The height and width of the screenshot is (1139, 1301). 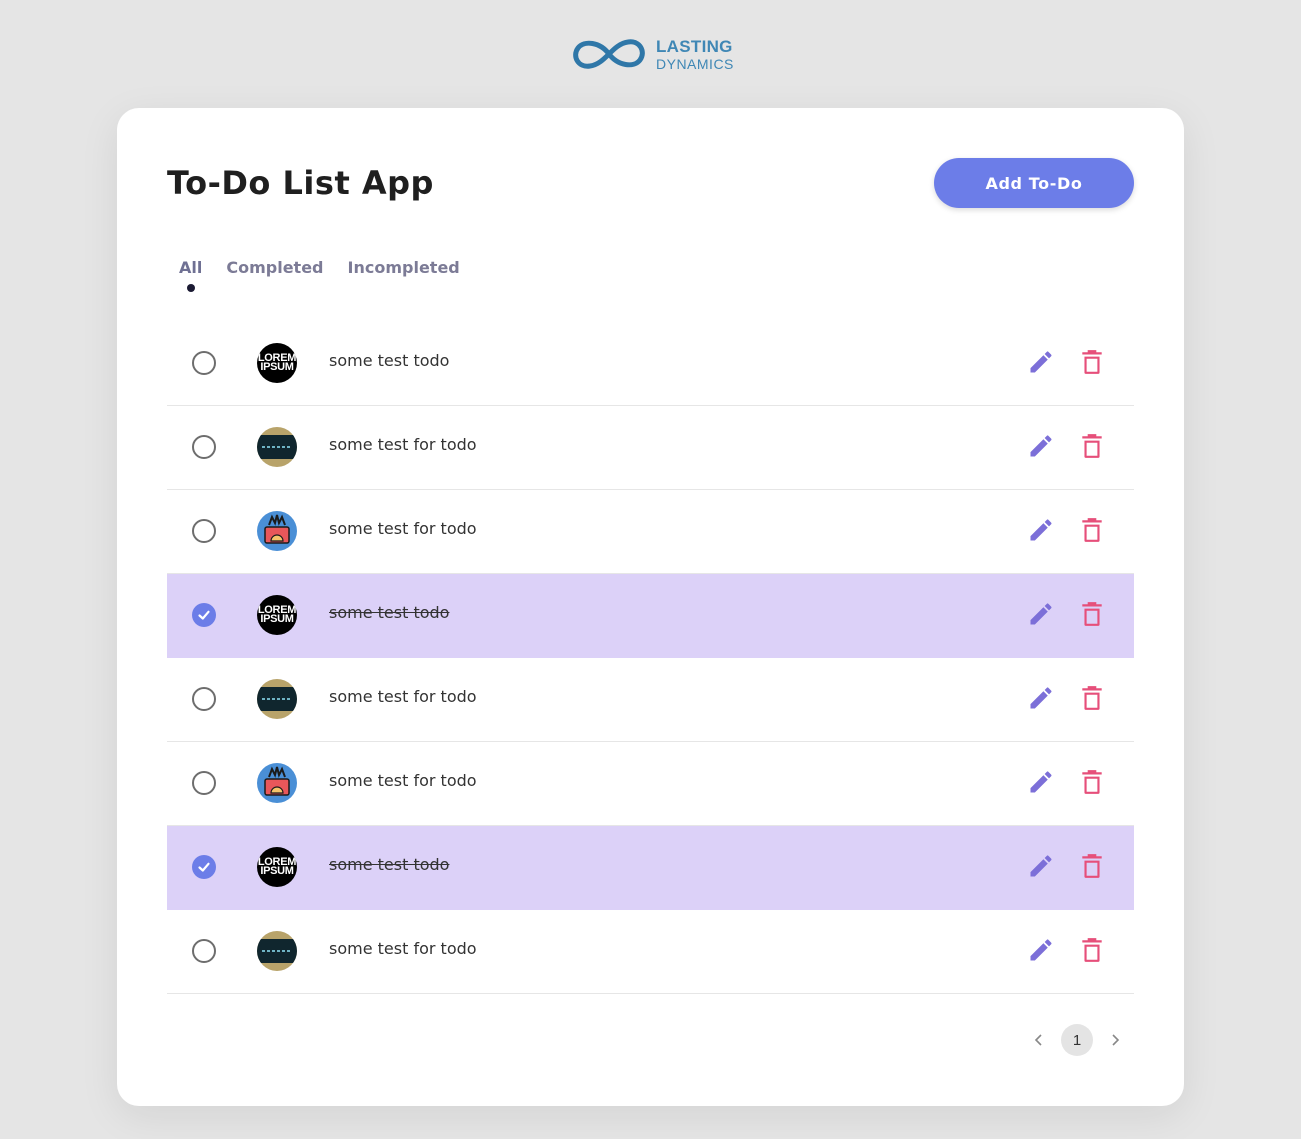 I want to click on tab-incompleted: Incompleted, so click(x=404, y=267).